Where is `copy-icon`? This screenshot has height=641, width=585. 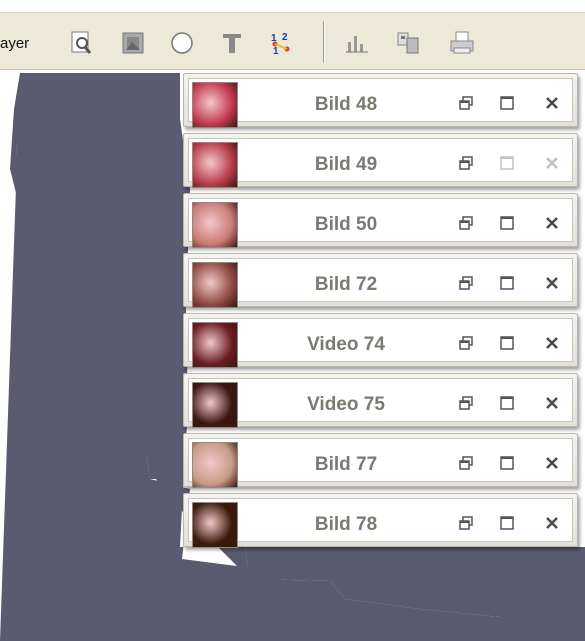 copy-icon is located at coordinates (408, 43).